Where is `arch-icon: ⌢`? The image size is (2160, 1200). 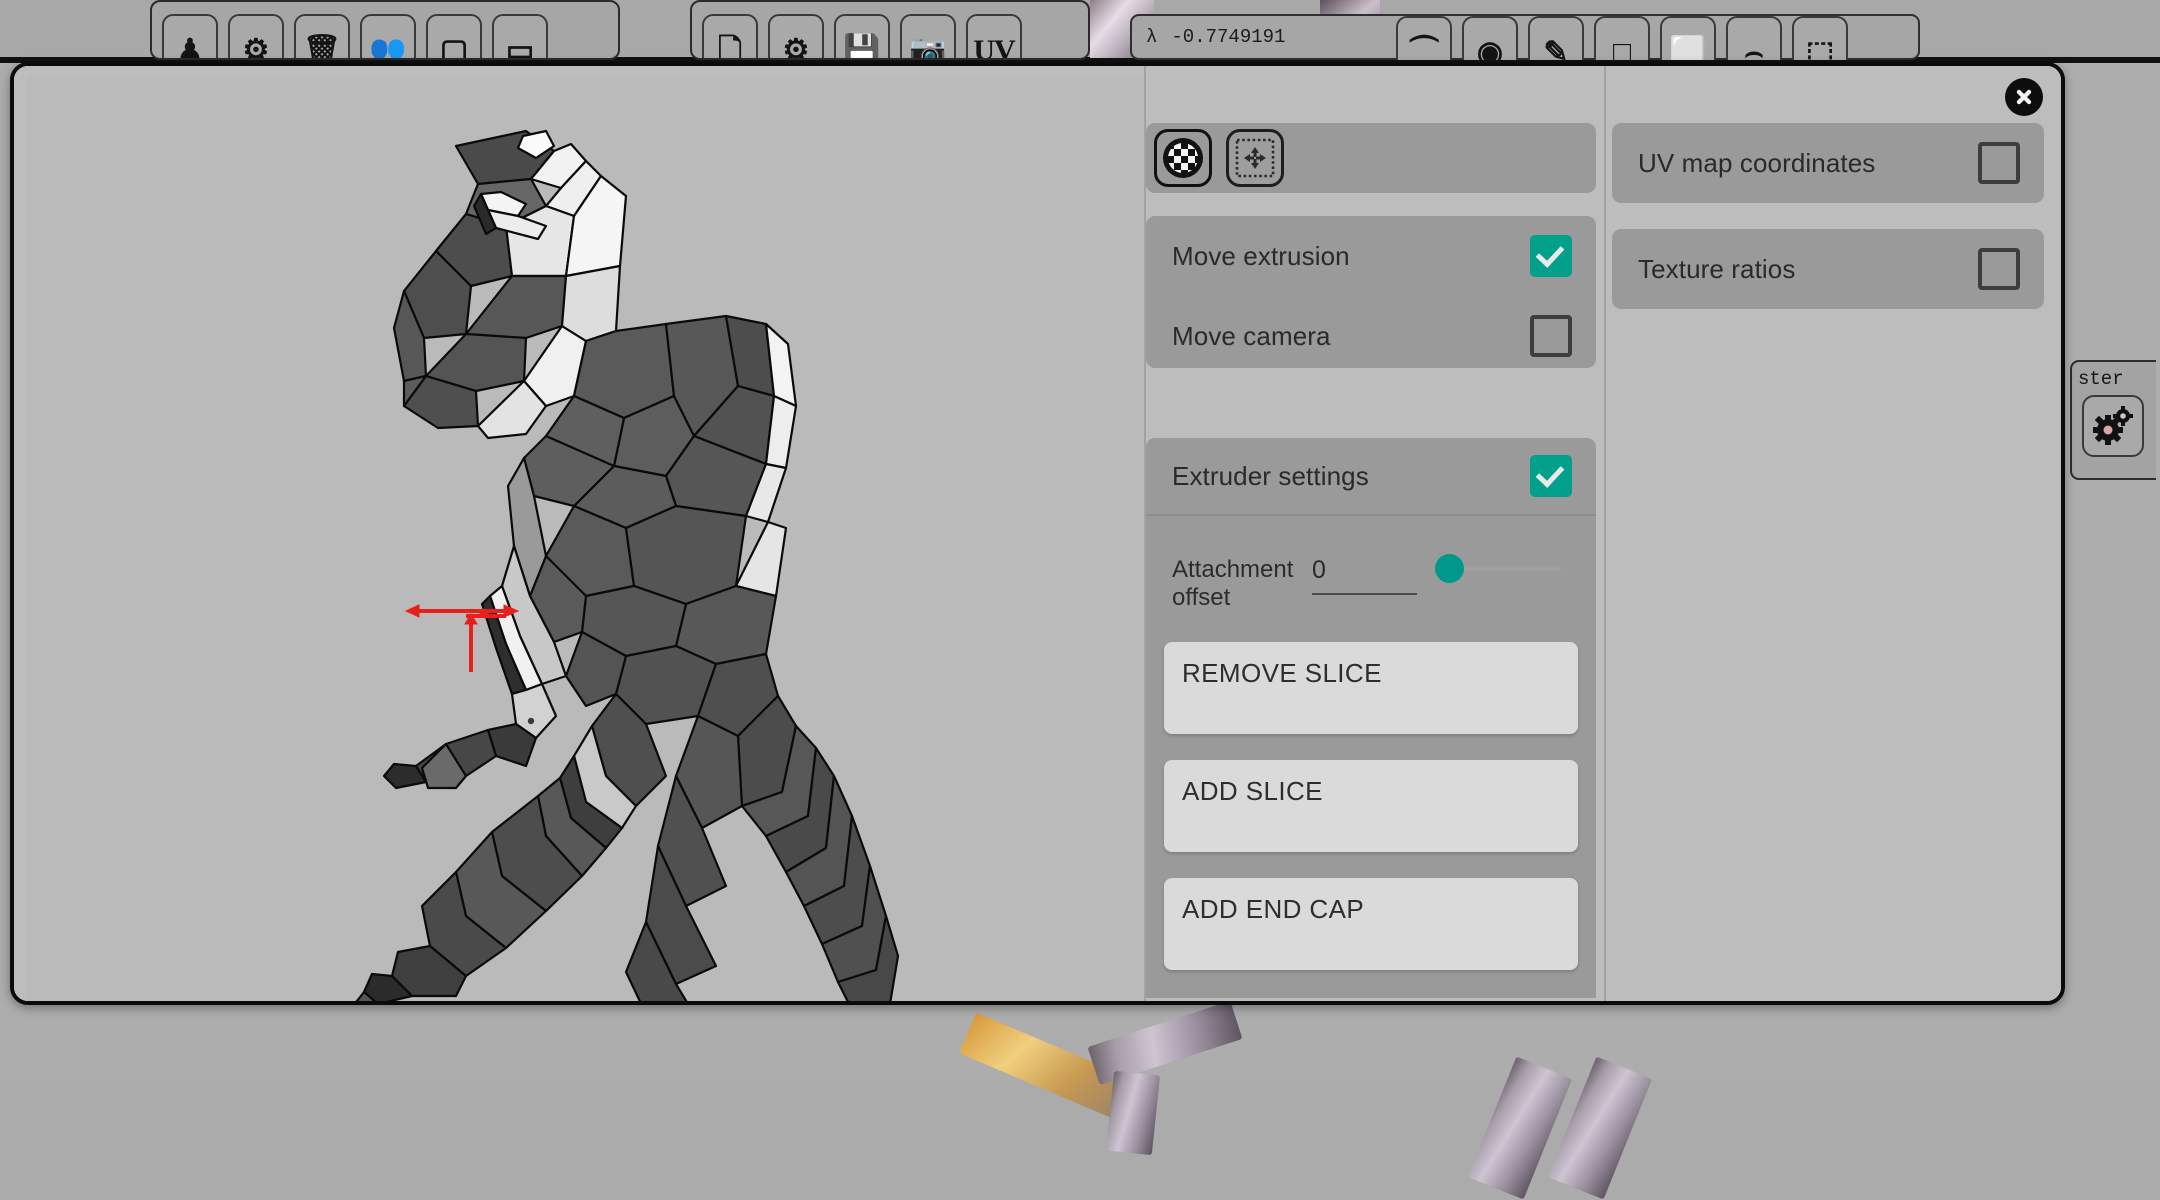 arch-icon: ⌢ is located at coordinates (1754, 38).